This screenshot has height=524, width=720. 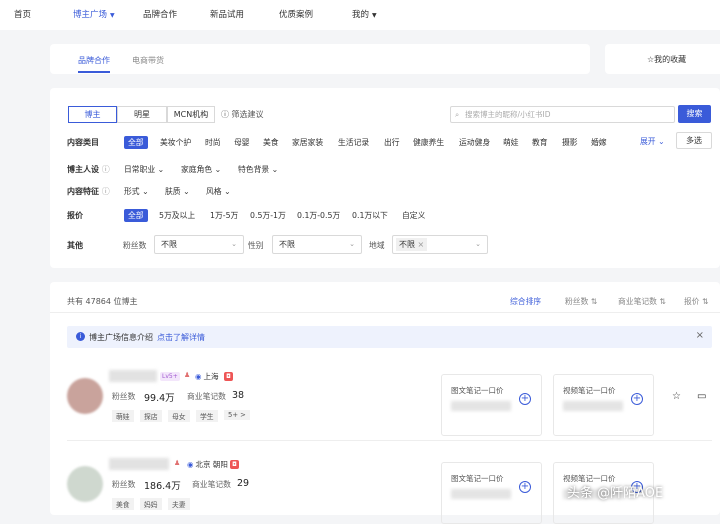 What do you see at coordinates (705, 301) in the screenshot?
I see `sort-icon: ⇅` at bounding box center [705, 301].